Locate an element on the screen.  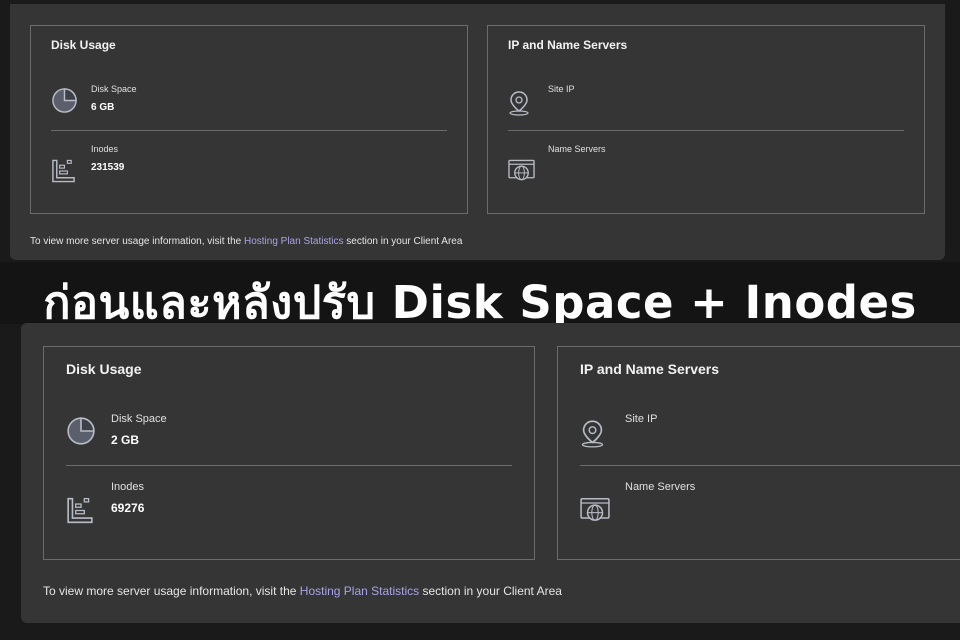
inodes-value: 69276 is located at coordinates (128, 508).